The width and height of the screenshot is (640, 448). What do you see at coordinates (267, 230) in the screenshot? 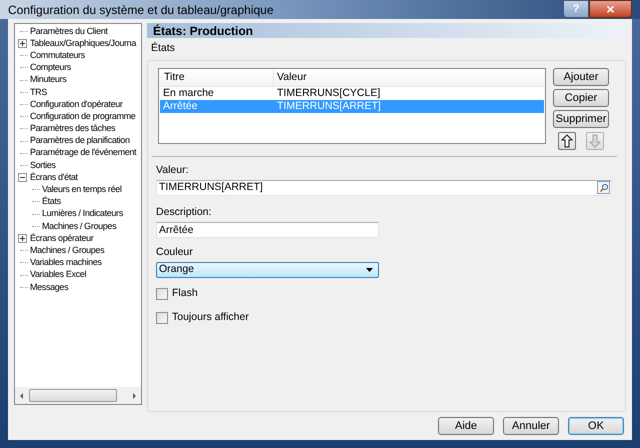
I see `description-field: Arrêtée` at bounding box center [267, 230].